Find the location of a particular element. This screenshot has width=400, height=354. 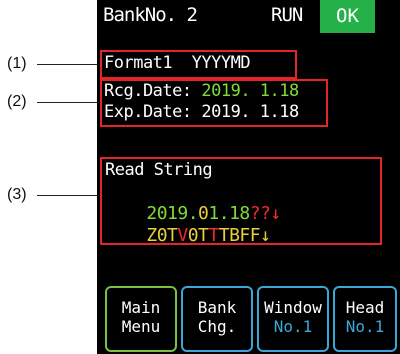

read-string-line-2: Z0TV0TTTBFF↓ is located at coordinates (188, 235).